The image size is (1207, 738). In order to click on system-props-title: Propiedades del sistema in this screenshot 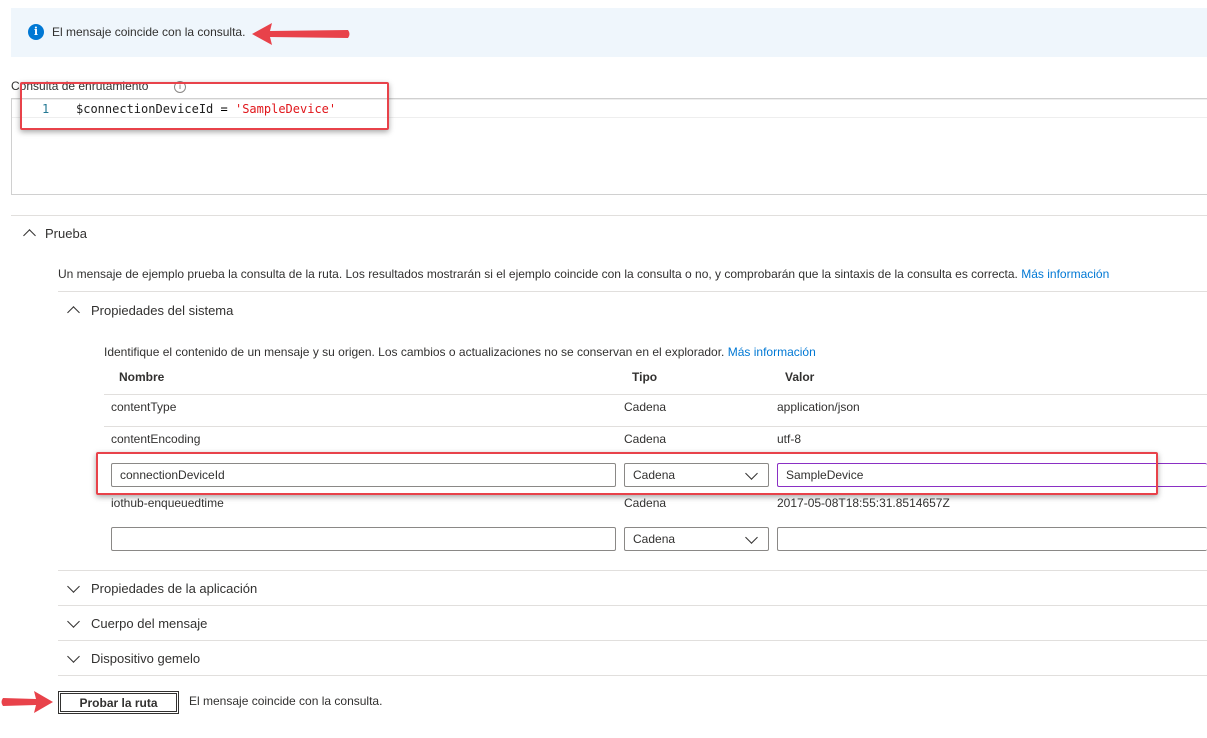, I will do `click(162, 310)`.